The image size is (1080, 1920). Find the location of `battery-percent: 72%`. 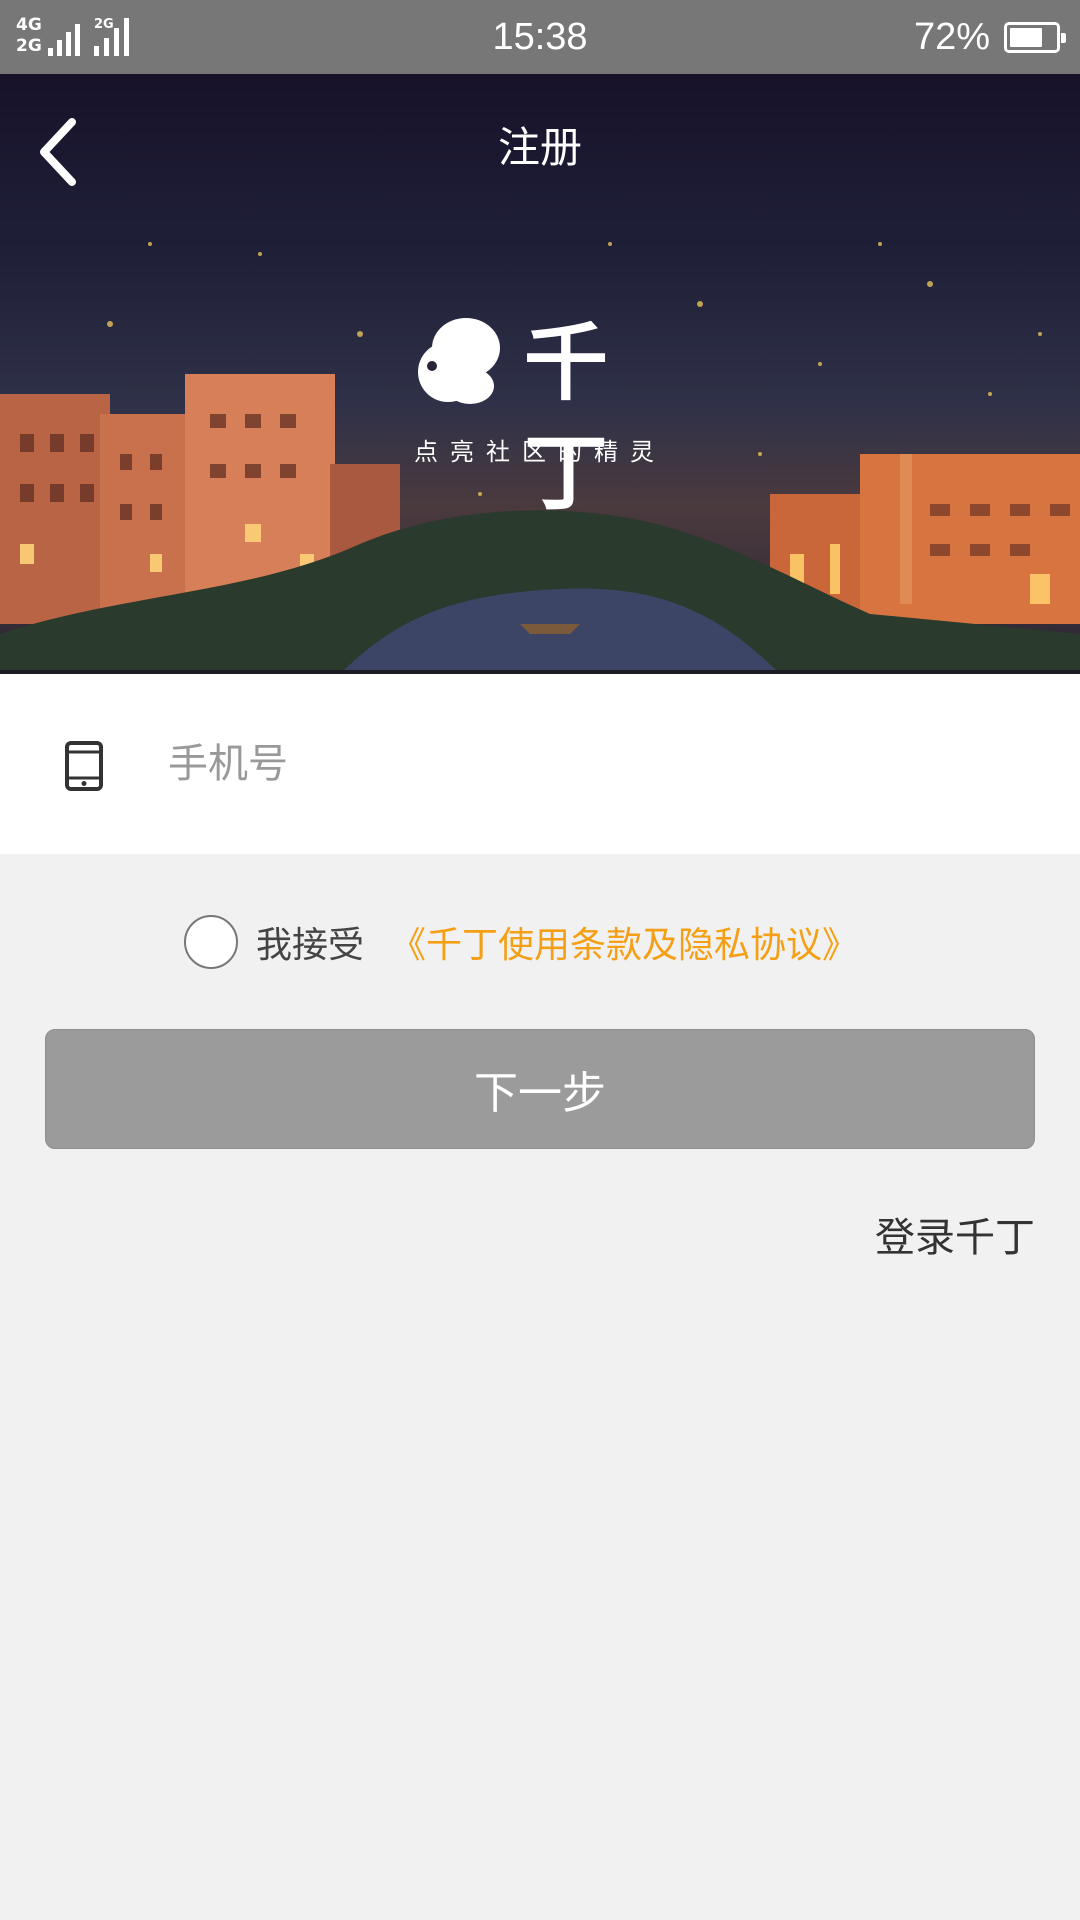

battery-percent: 72% is located at coordinates (951, 37).